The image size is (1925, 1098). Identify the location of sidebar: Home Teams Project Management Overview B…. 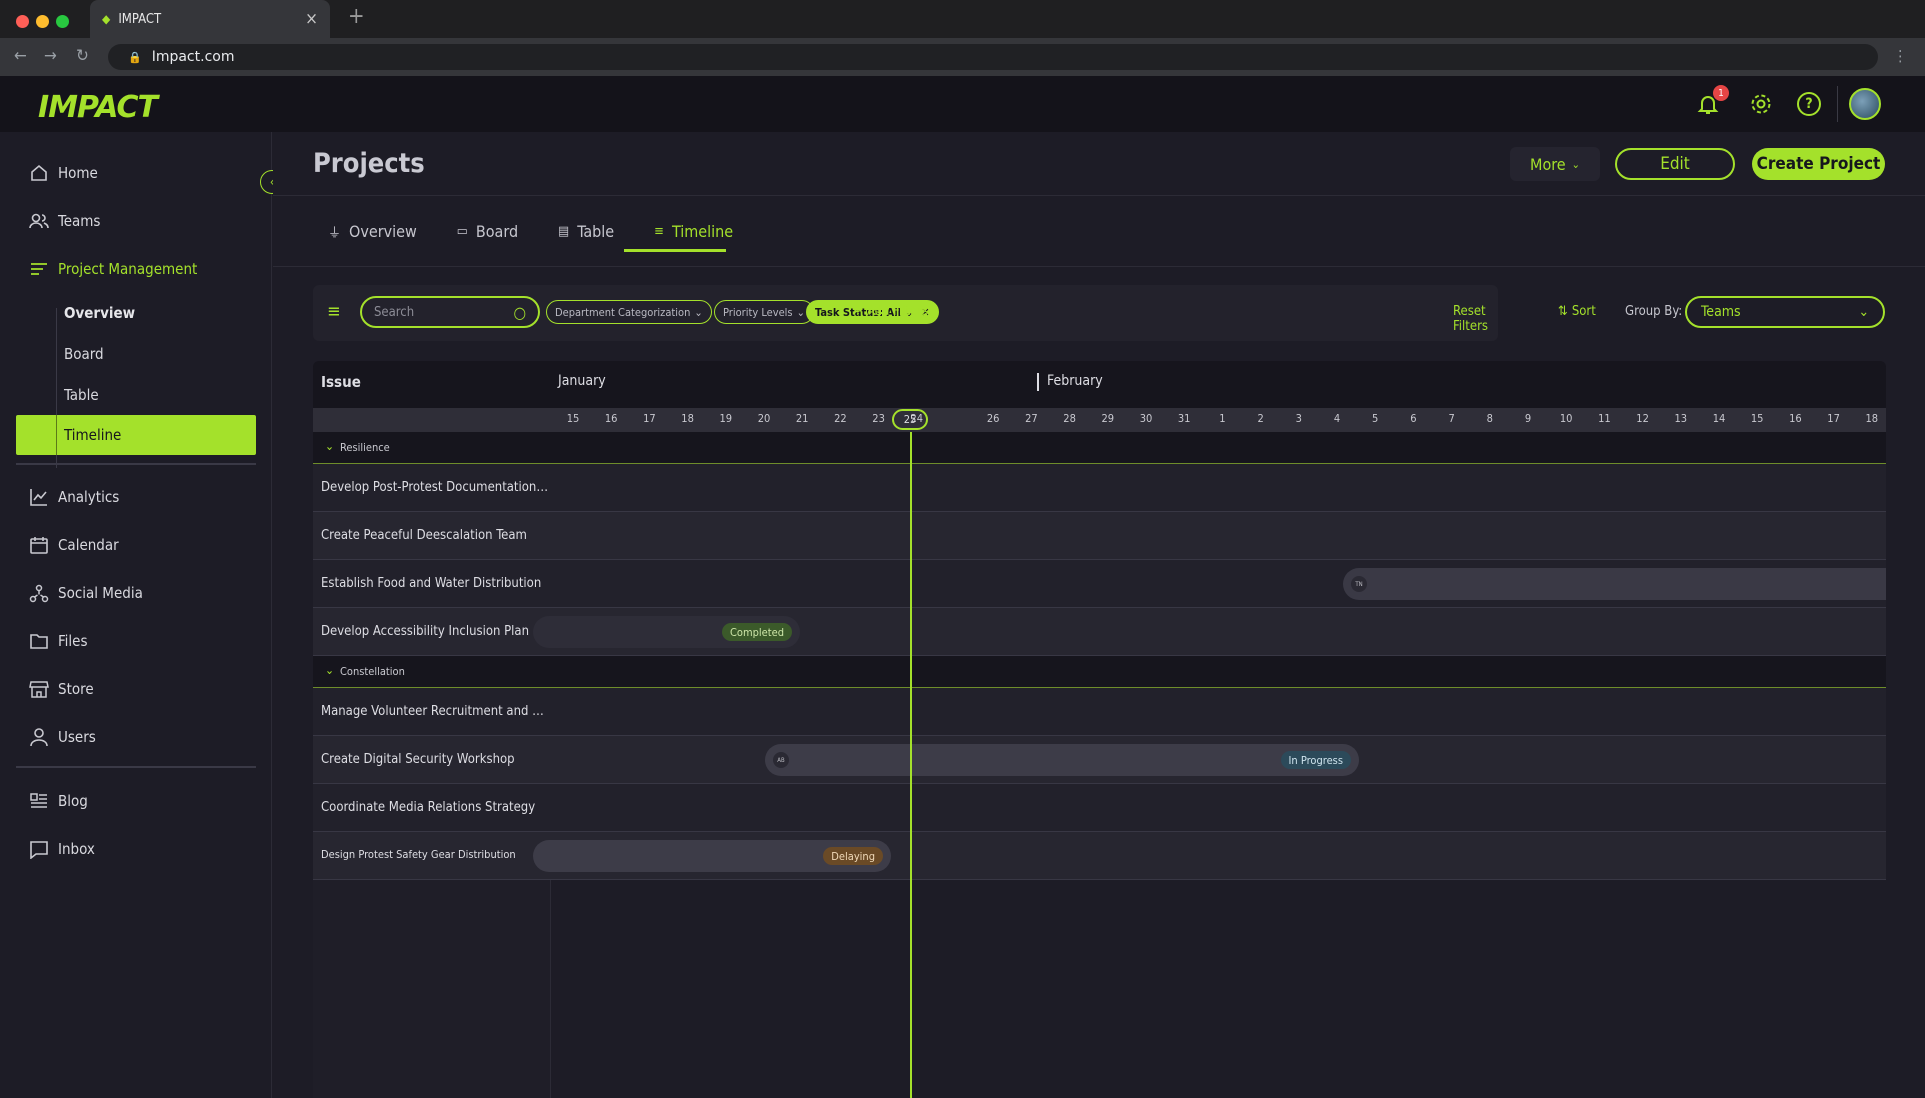
(142, 615).